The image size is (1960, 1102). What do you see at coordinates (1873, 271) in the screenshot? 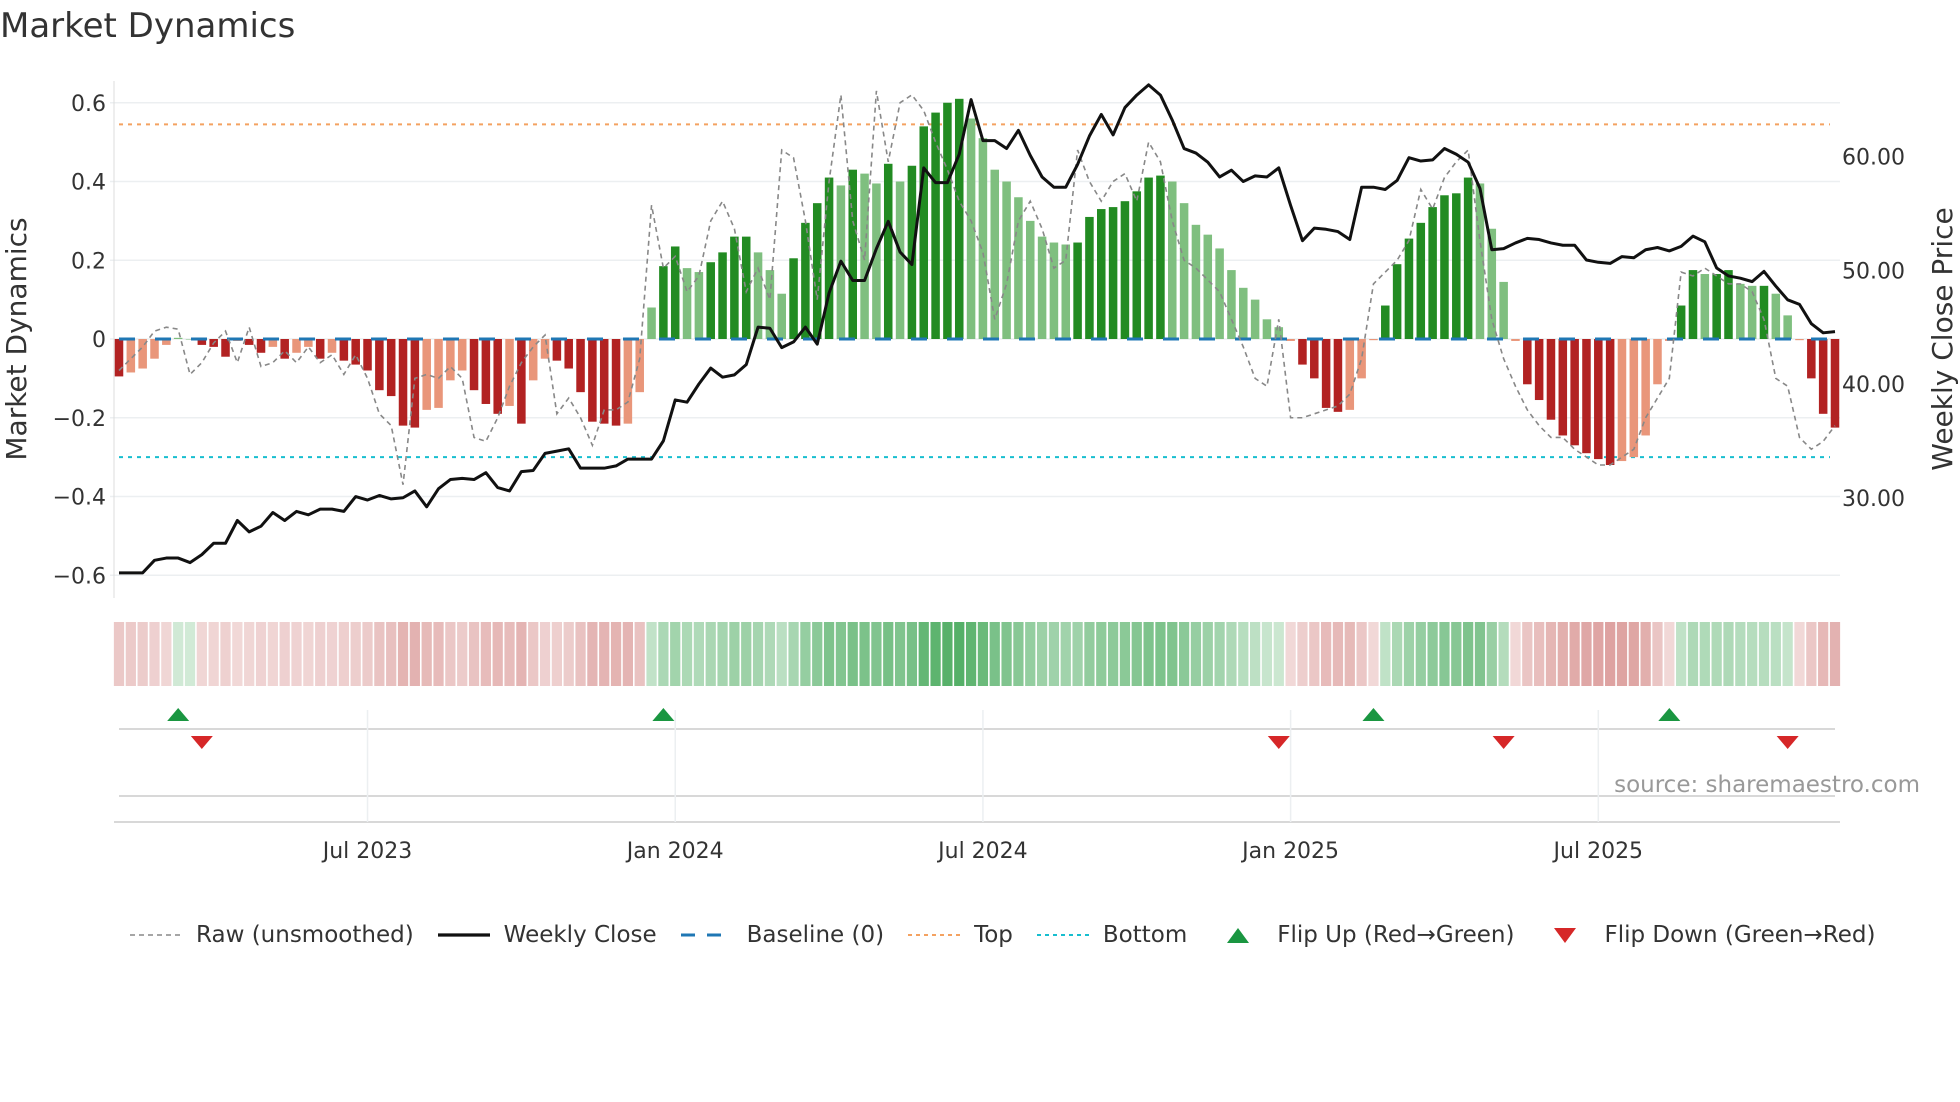
I see `y2-tick-label: 50.00` at bounding box center [1873, 271].